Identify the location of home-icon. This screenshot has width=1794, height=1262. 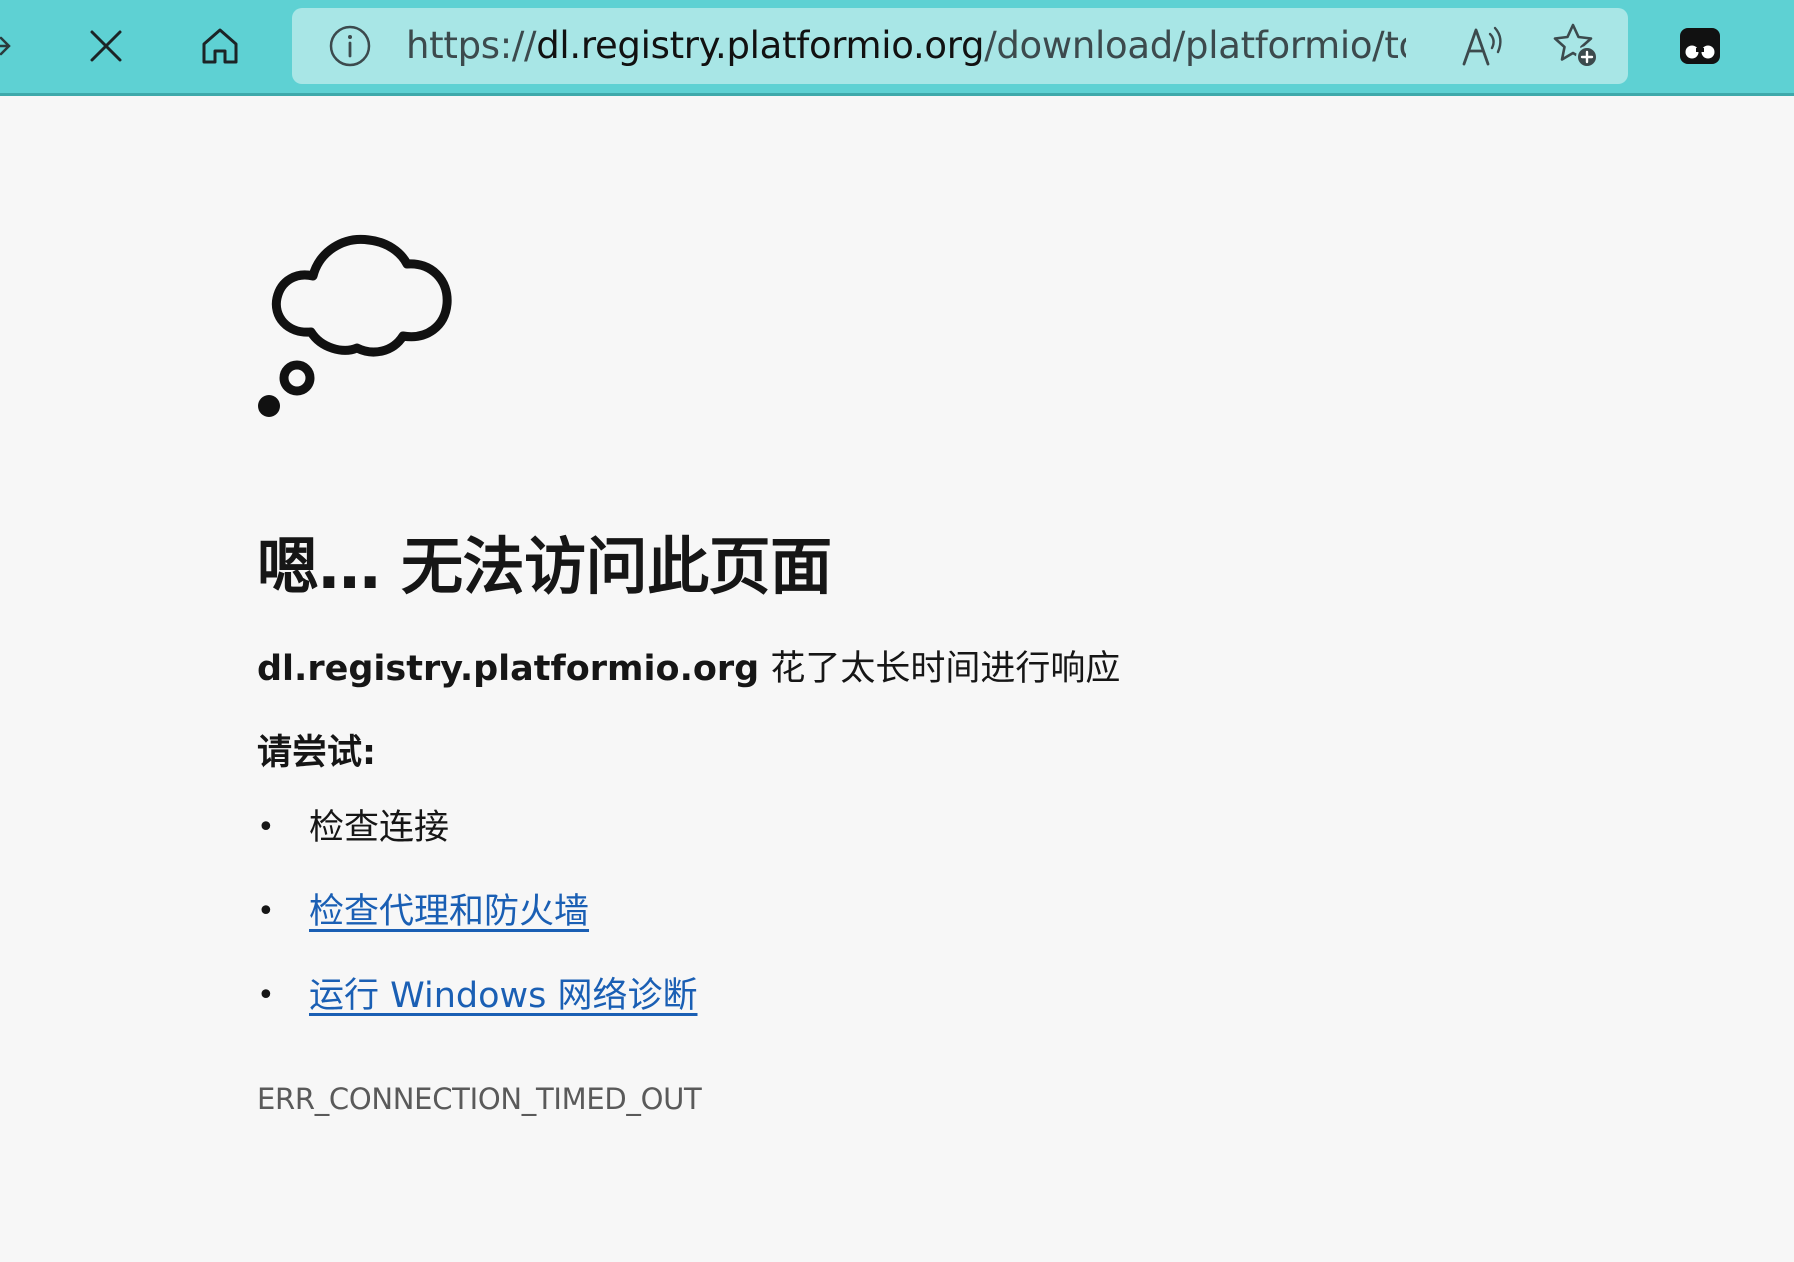
(220, 46).